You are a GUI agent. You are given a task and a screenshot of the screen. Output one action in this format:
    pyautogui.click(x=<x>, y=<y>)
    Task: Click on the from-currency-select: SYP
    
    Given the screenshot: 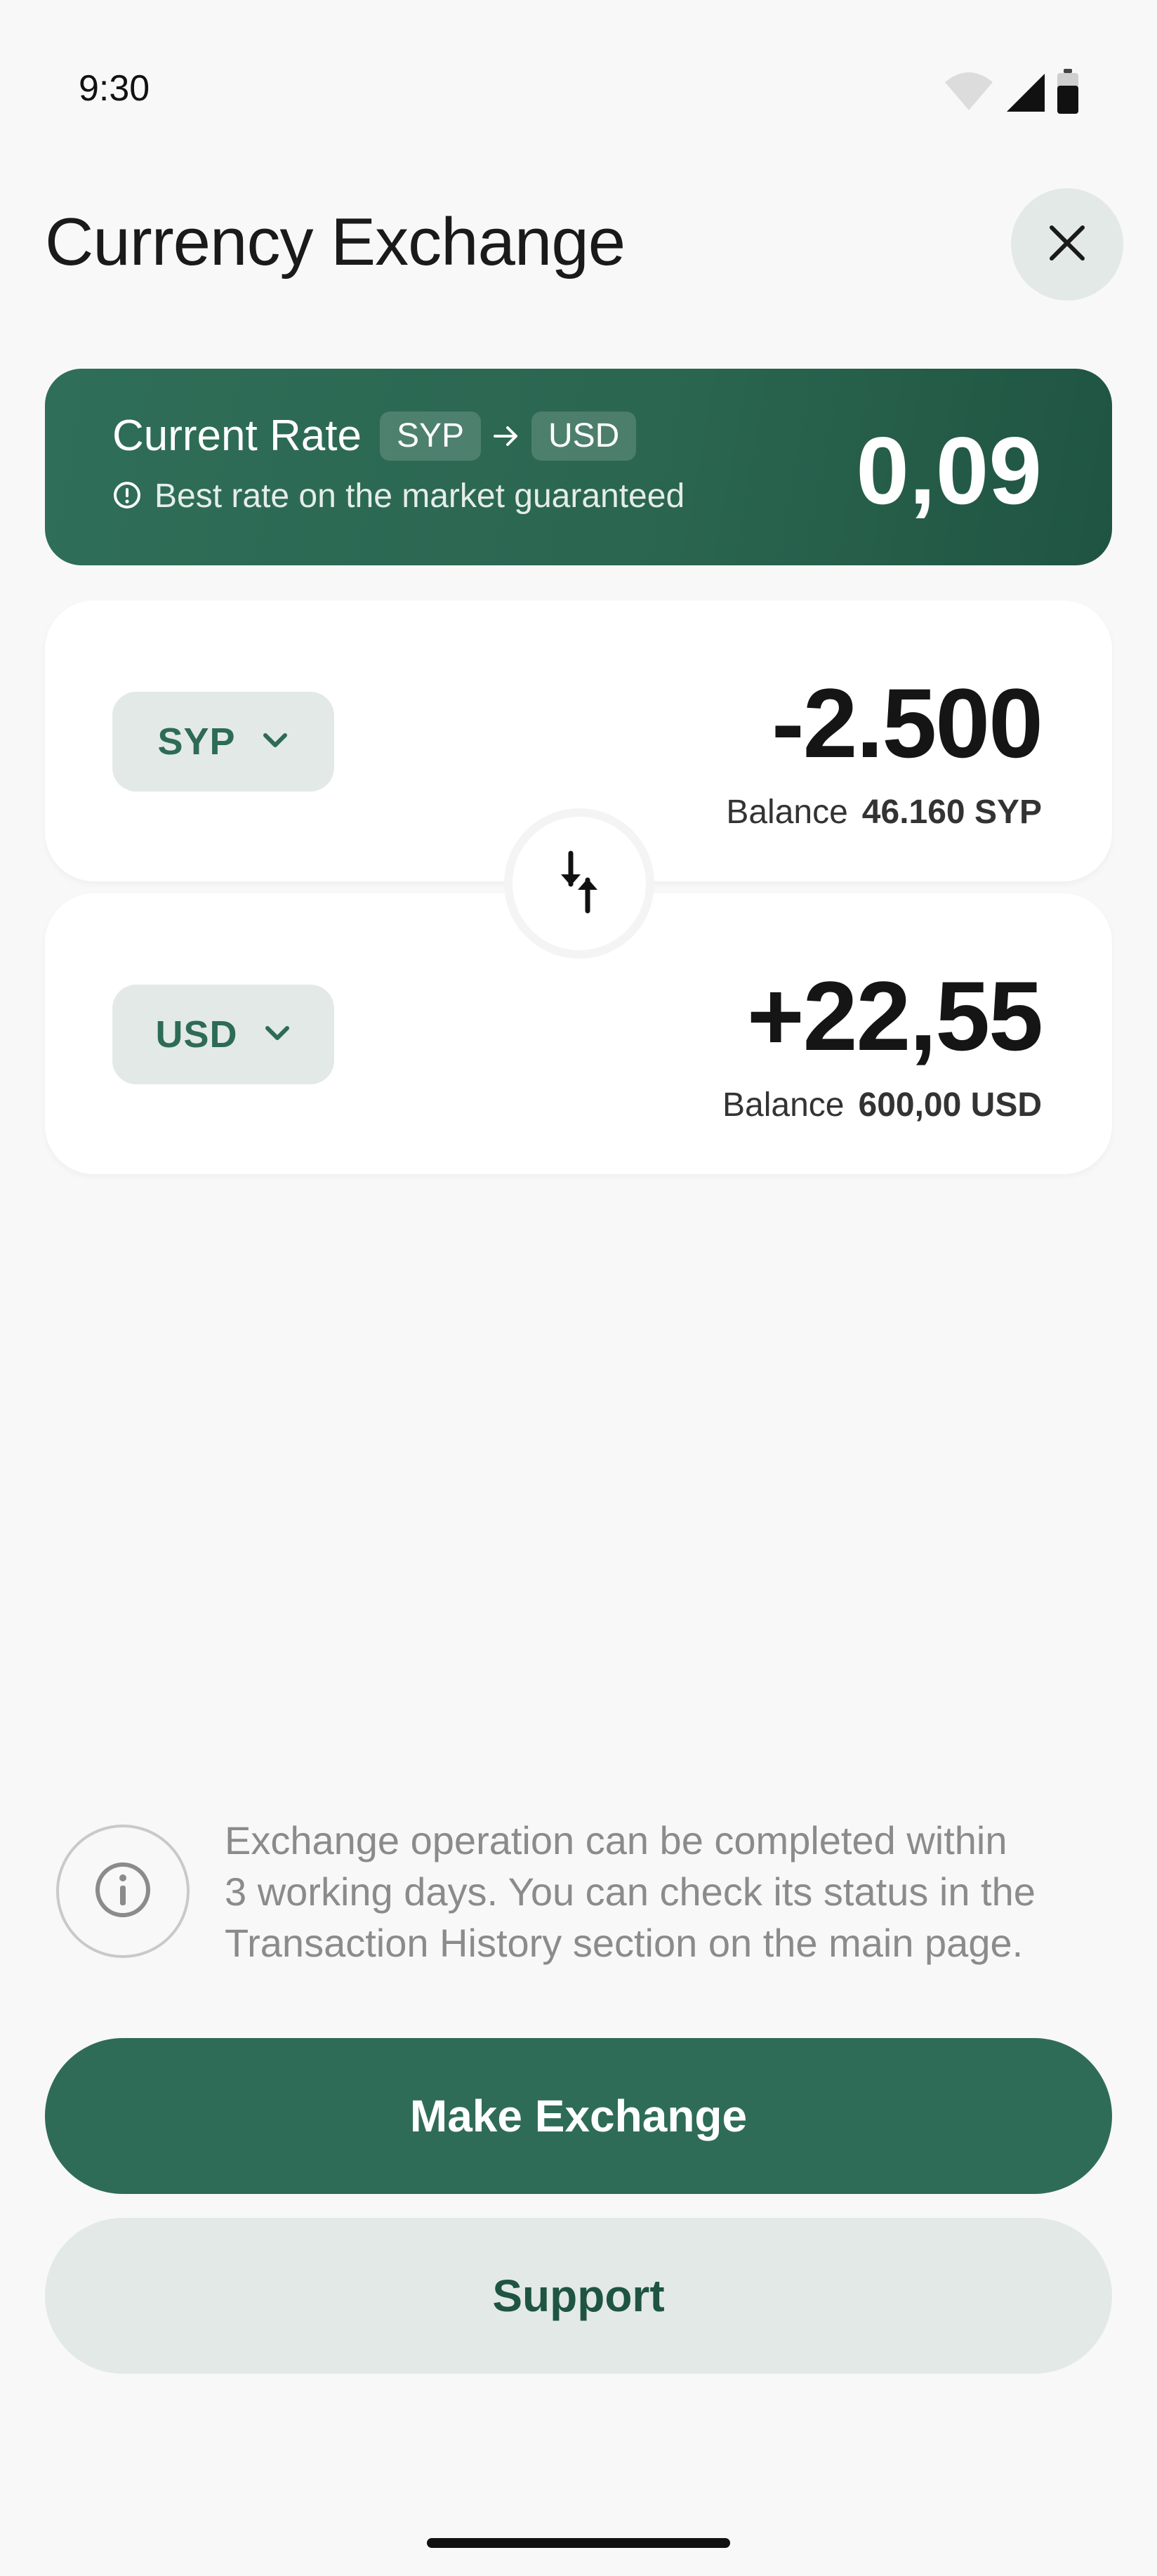 What is the action you would take?
    pyautogui.click(x=223, y=741)
    